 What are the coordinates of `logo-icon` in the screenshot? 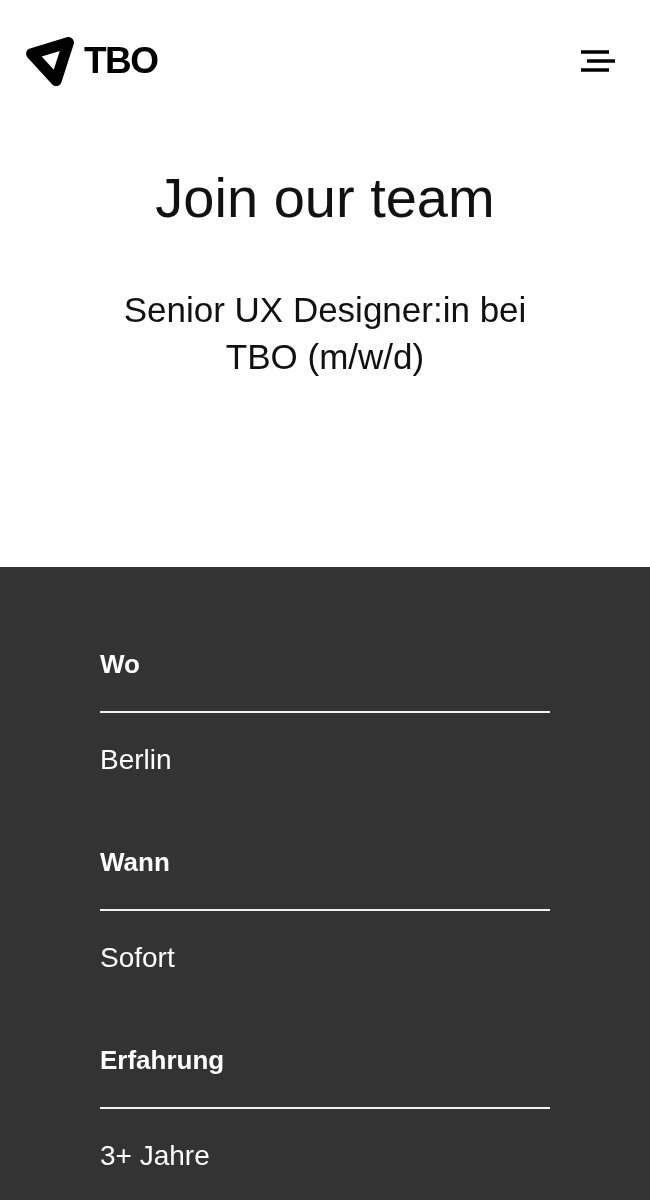 It's located at (50, 61).